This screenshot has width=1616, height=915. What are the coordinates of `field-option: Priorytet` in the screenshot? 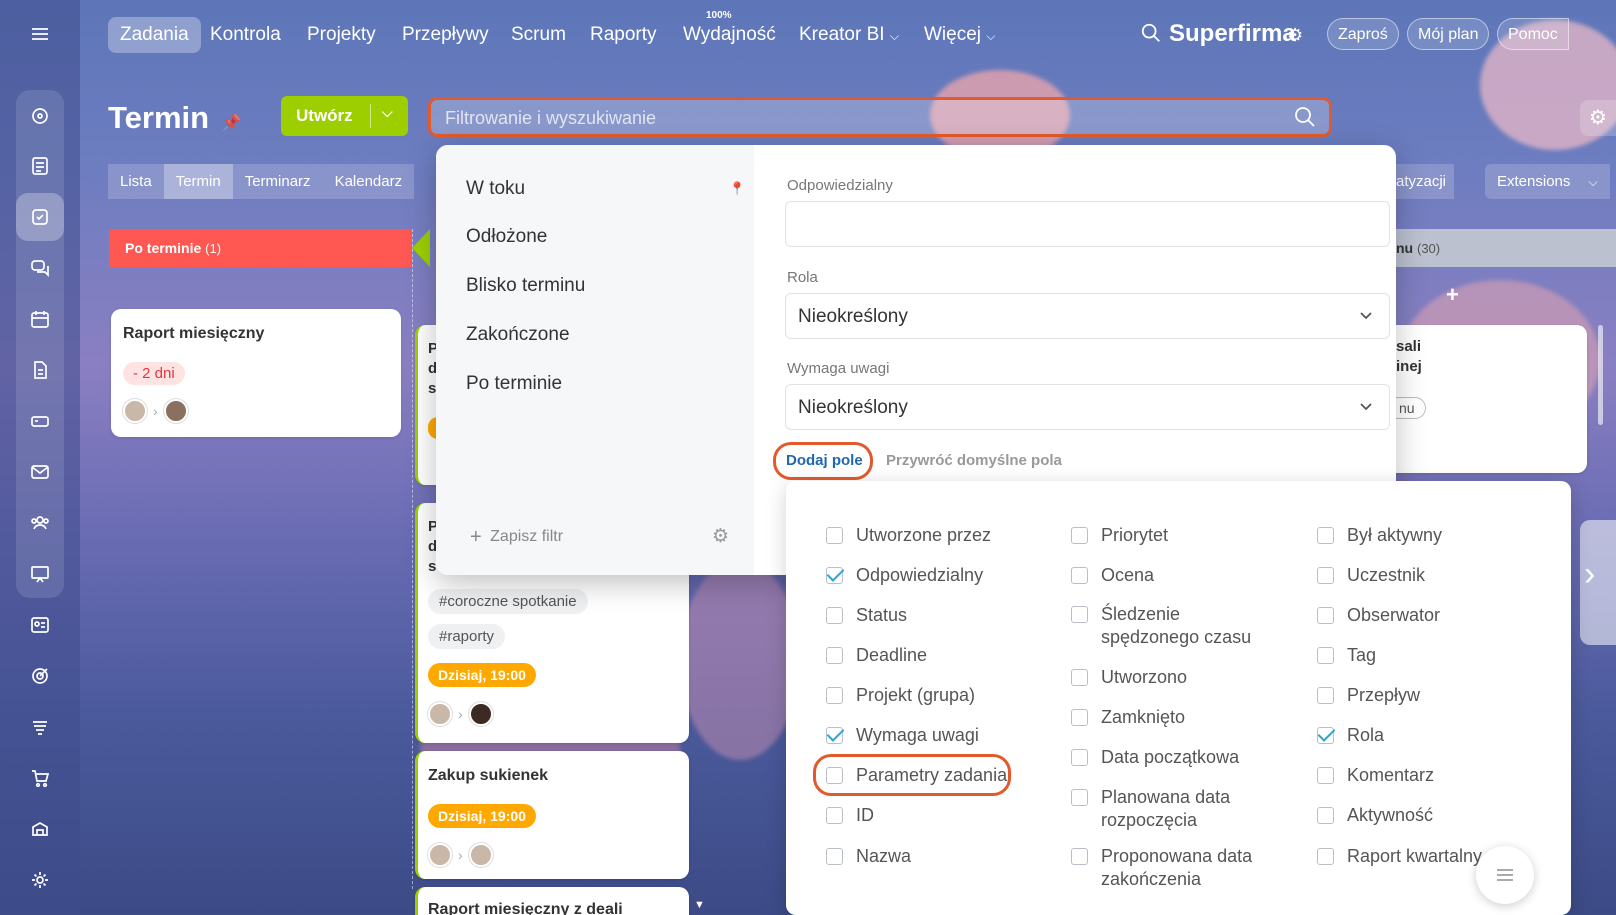 It's located at (1171, 535).